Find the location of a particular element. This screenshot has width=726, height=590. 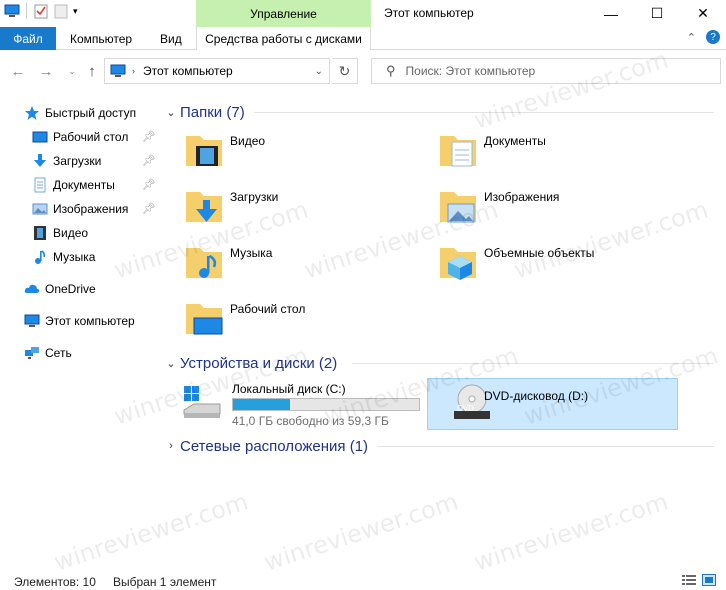

nav-label: OneDrive is located at coordinates (70, 289).